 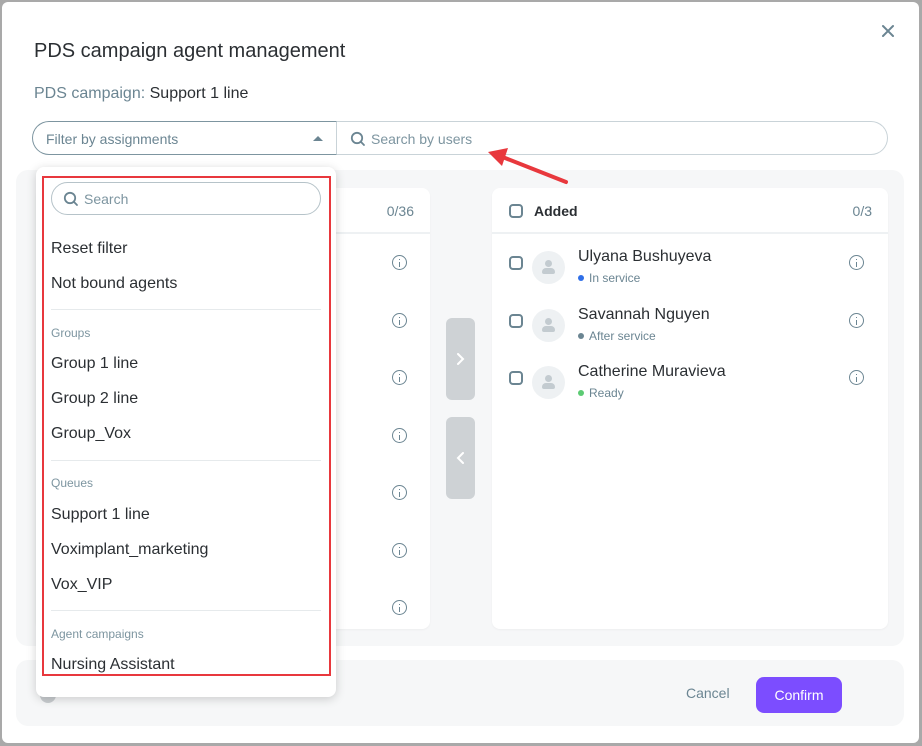 What do you see at coordinates (612, 138) in the screenshot?
I see `search-users-input: Search by users` at bounding box center [612, 138].